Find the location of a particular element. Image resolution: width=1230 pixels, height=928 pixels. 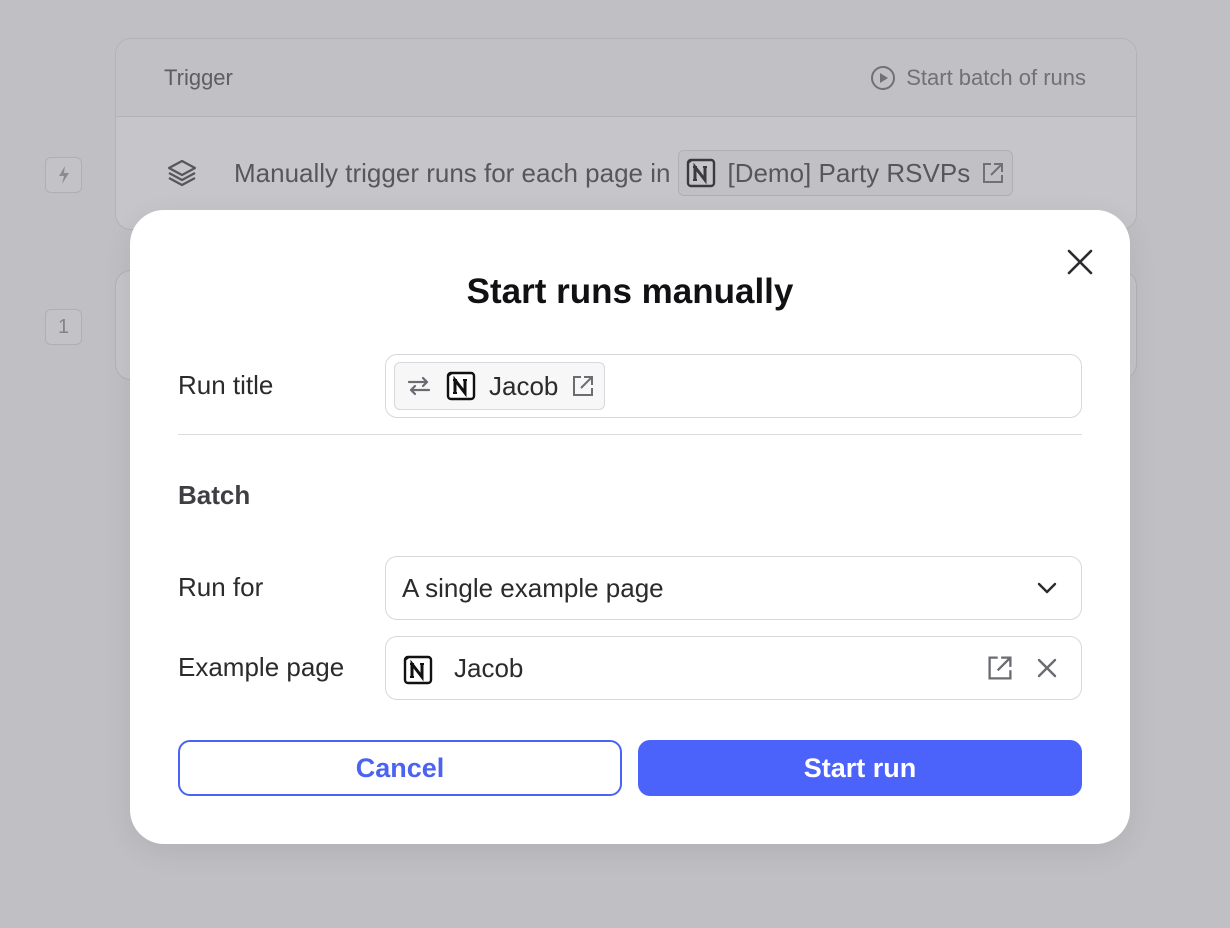

modal-title: Start runs manually is located at coordinates (630, 291).